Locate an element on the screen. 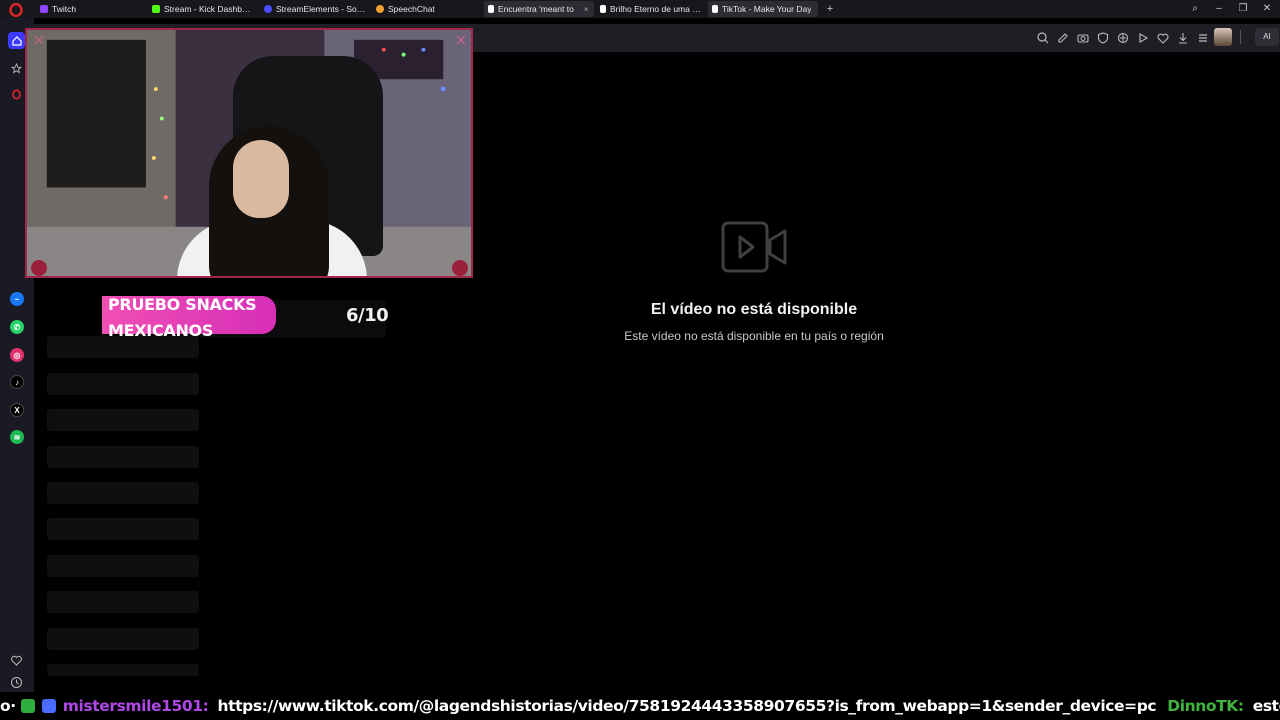 The height and width of the screenshot is (720, 1280). profile-avatar is located at coordinates (1223, 37).